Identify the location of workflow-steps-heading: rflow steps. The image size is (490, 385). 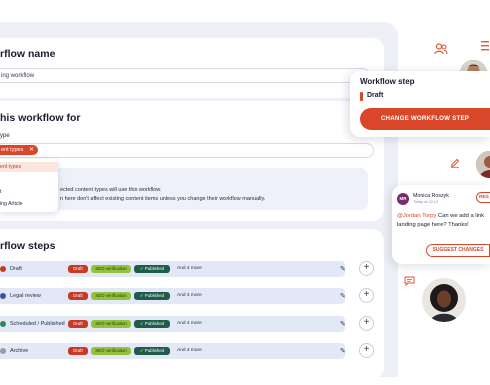
(28, 246).